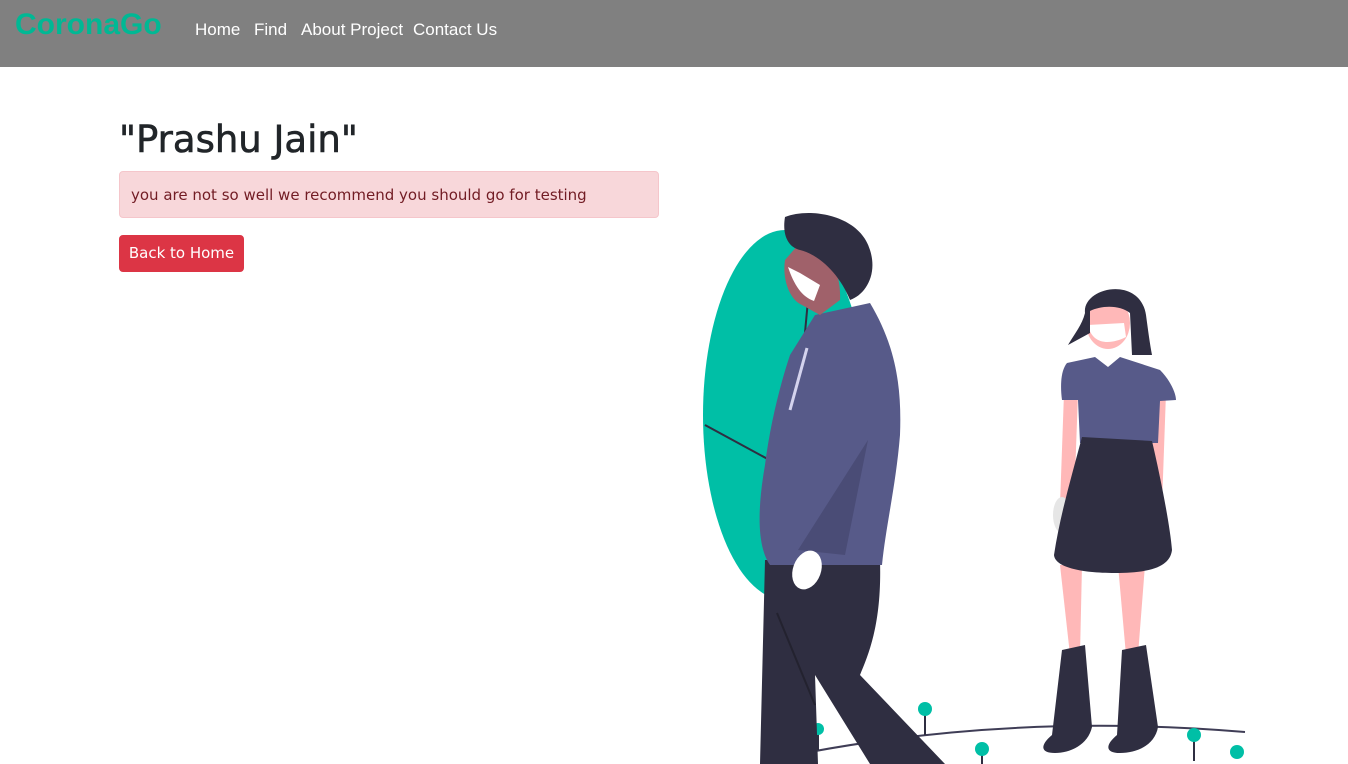  Describe the element at coordinates (181, 253) in the screenshot. I see `back-to-home-button: Back to Home` at that location.